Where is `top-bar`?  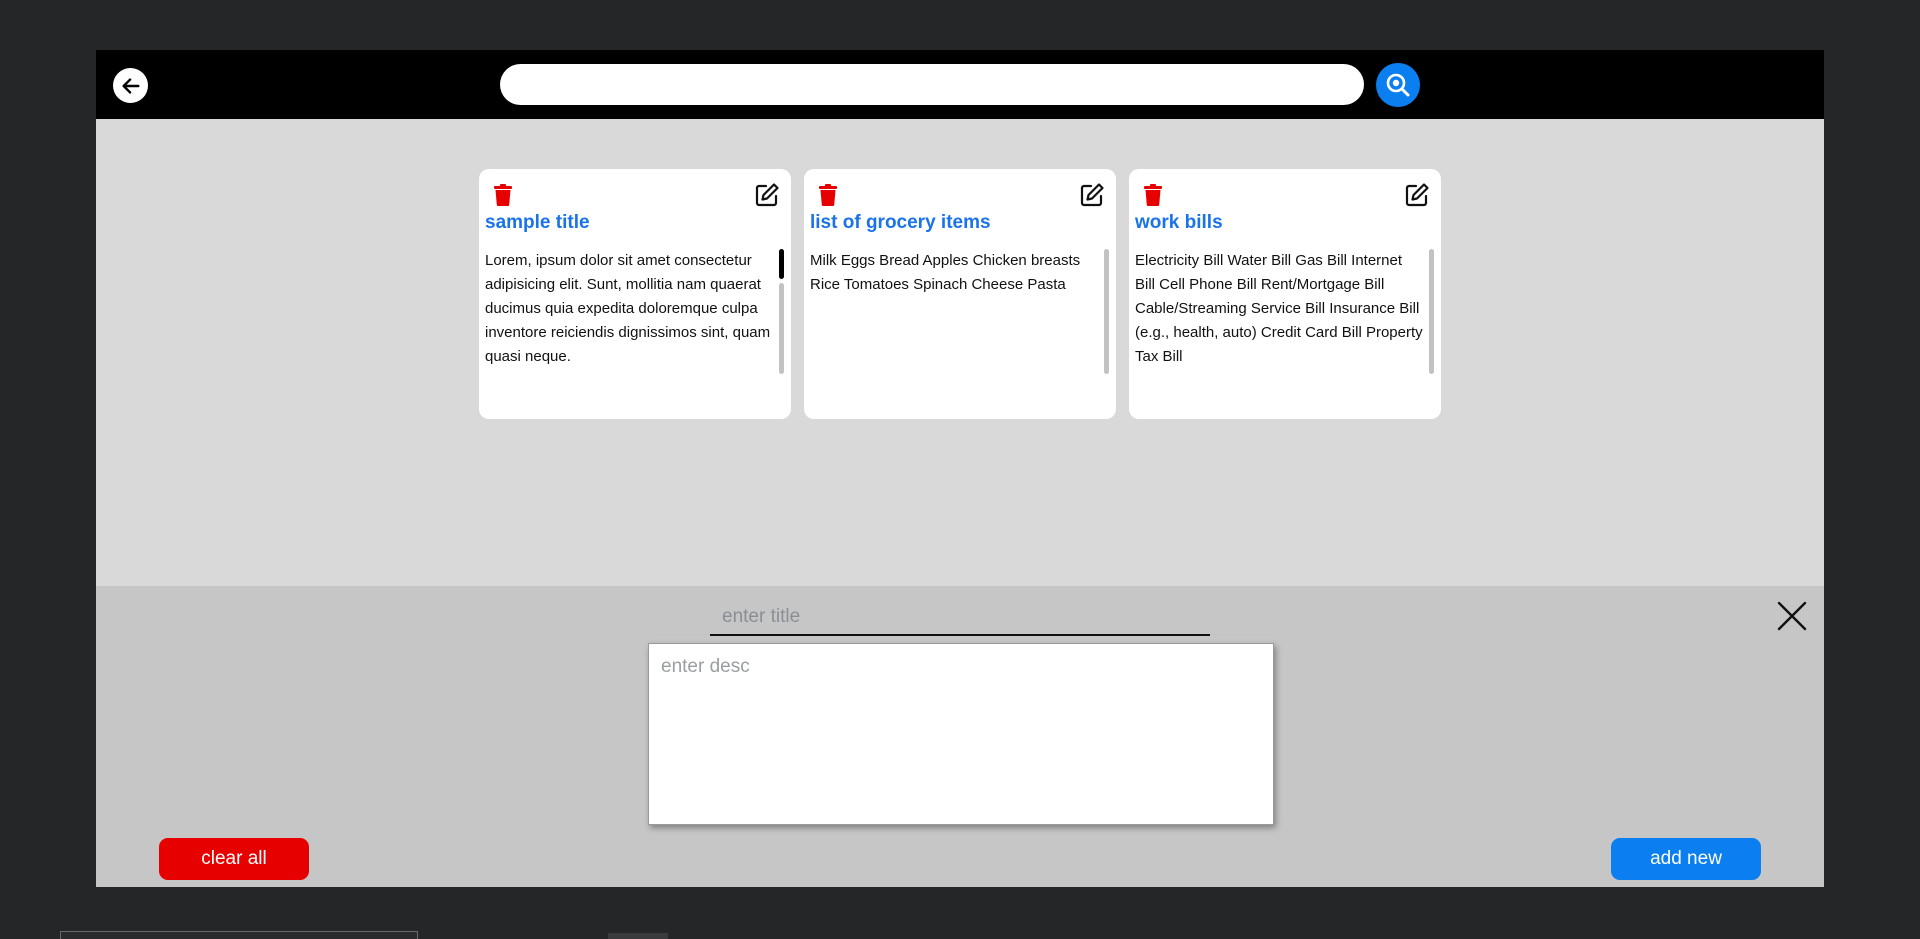 top-bar is located at coordinates (960, 84).